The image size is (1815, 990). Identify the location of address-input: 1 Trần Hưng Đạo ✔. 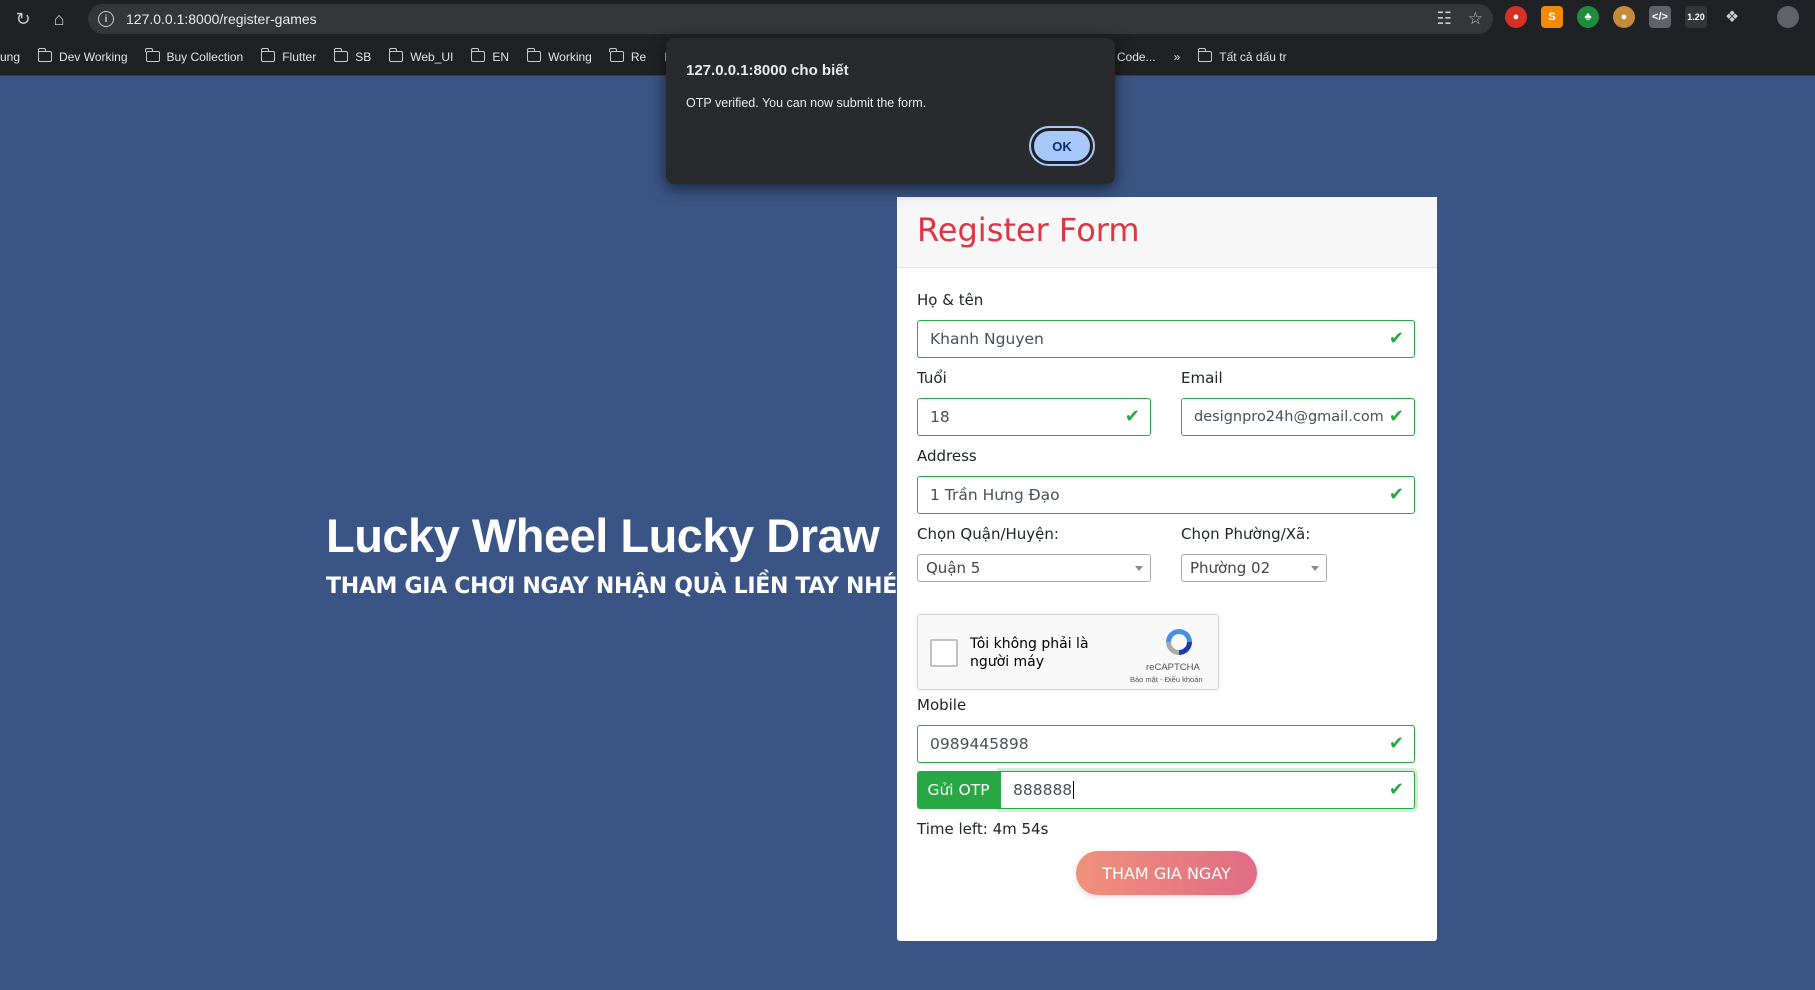
(1166, 495).